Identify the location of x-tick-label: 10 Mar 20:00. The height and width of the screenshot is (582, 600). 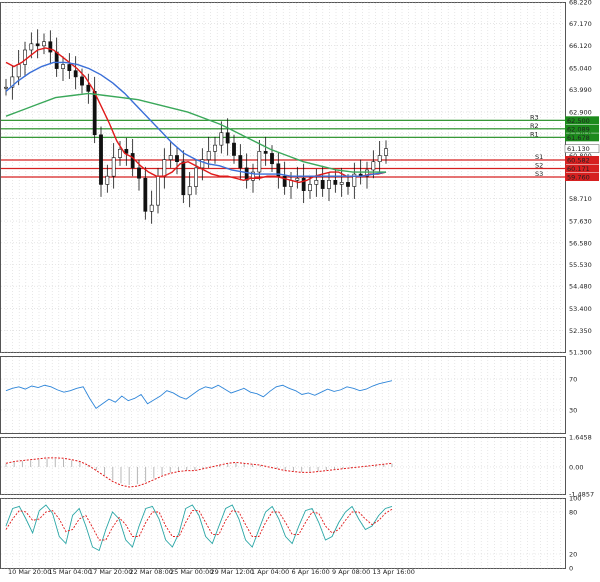
(29, 572).